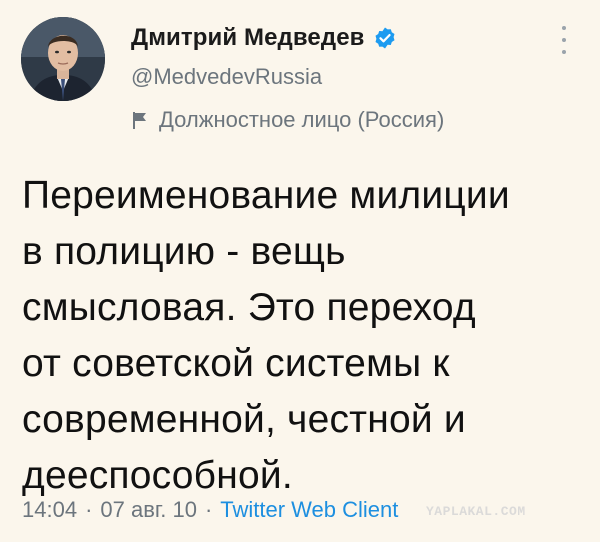 This screenshot has height=542, width=600. I want to click on person-portrait-icon, so click(63, 59).